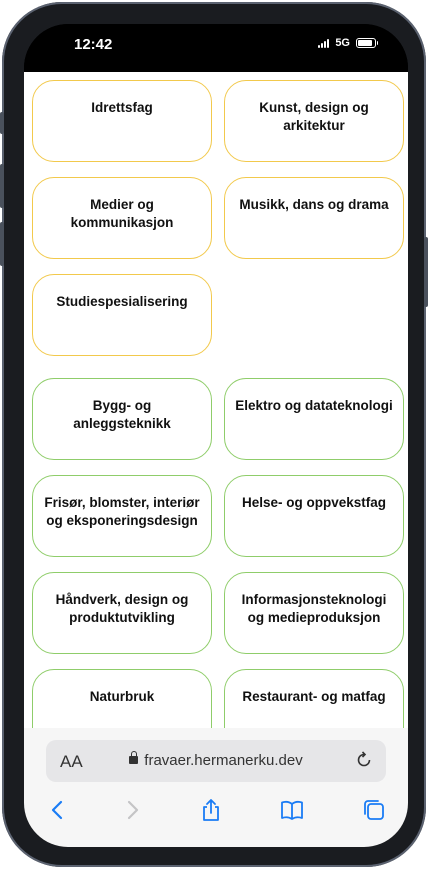  Describe the element at coordinates (367, 43) in the screenshot. I see `battery-icon` at that location.